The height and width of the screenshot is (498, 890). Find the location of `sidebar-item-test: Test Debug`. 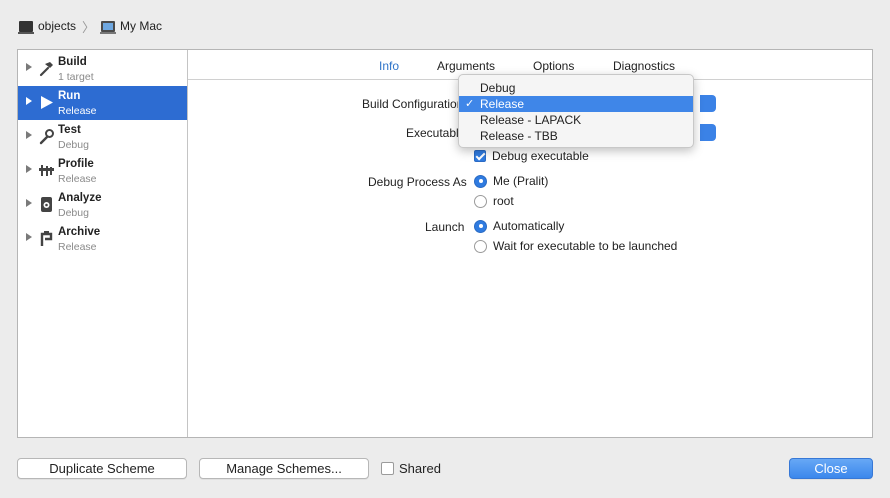

sidebar-item-test: Test Debug is located at coordinates (102, 137).